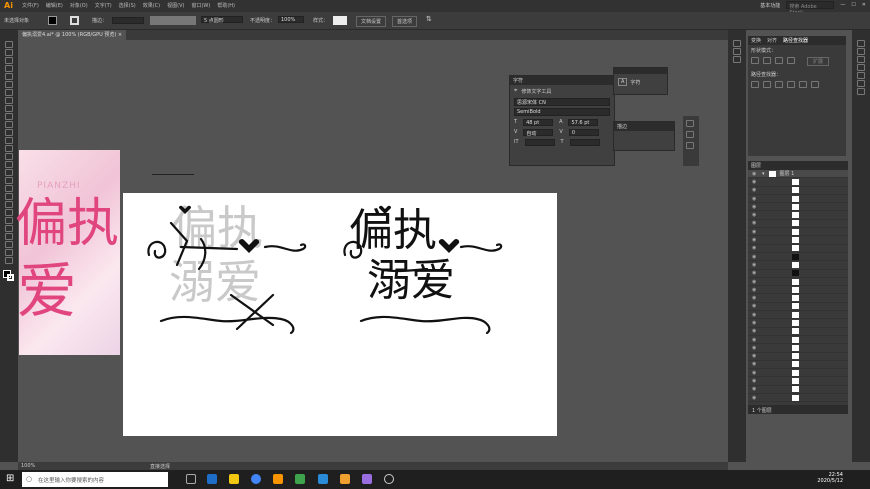 Image resolution: width=870 pixels, height=489 pixels. What do you see at coordinates (861, 67) in the screenshot?
I see `graphic-styles-icon` at bounding box center [861, 67].